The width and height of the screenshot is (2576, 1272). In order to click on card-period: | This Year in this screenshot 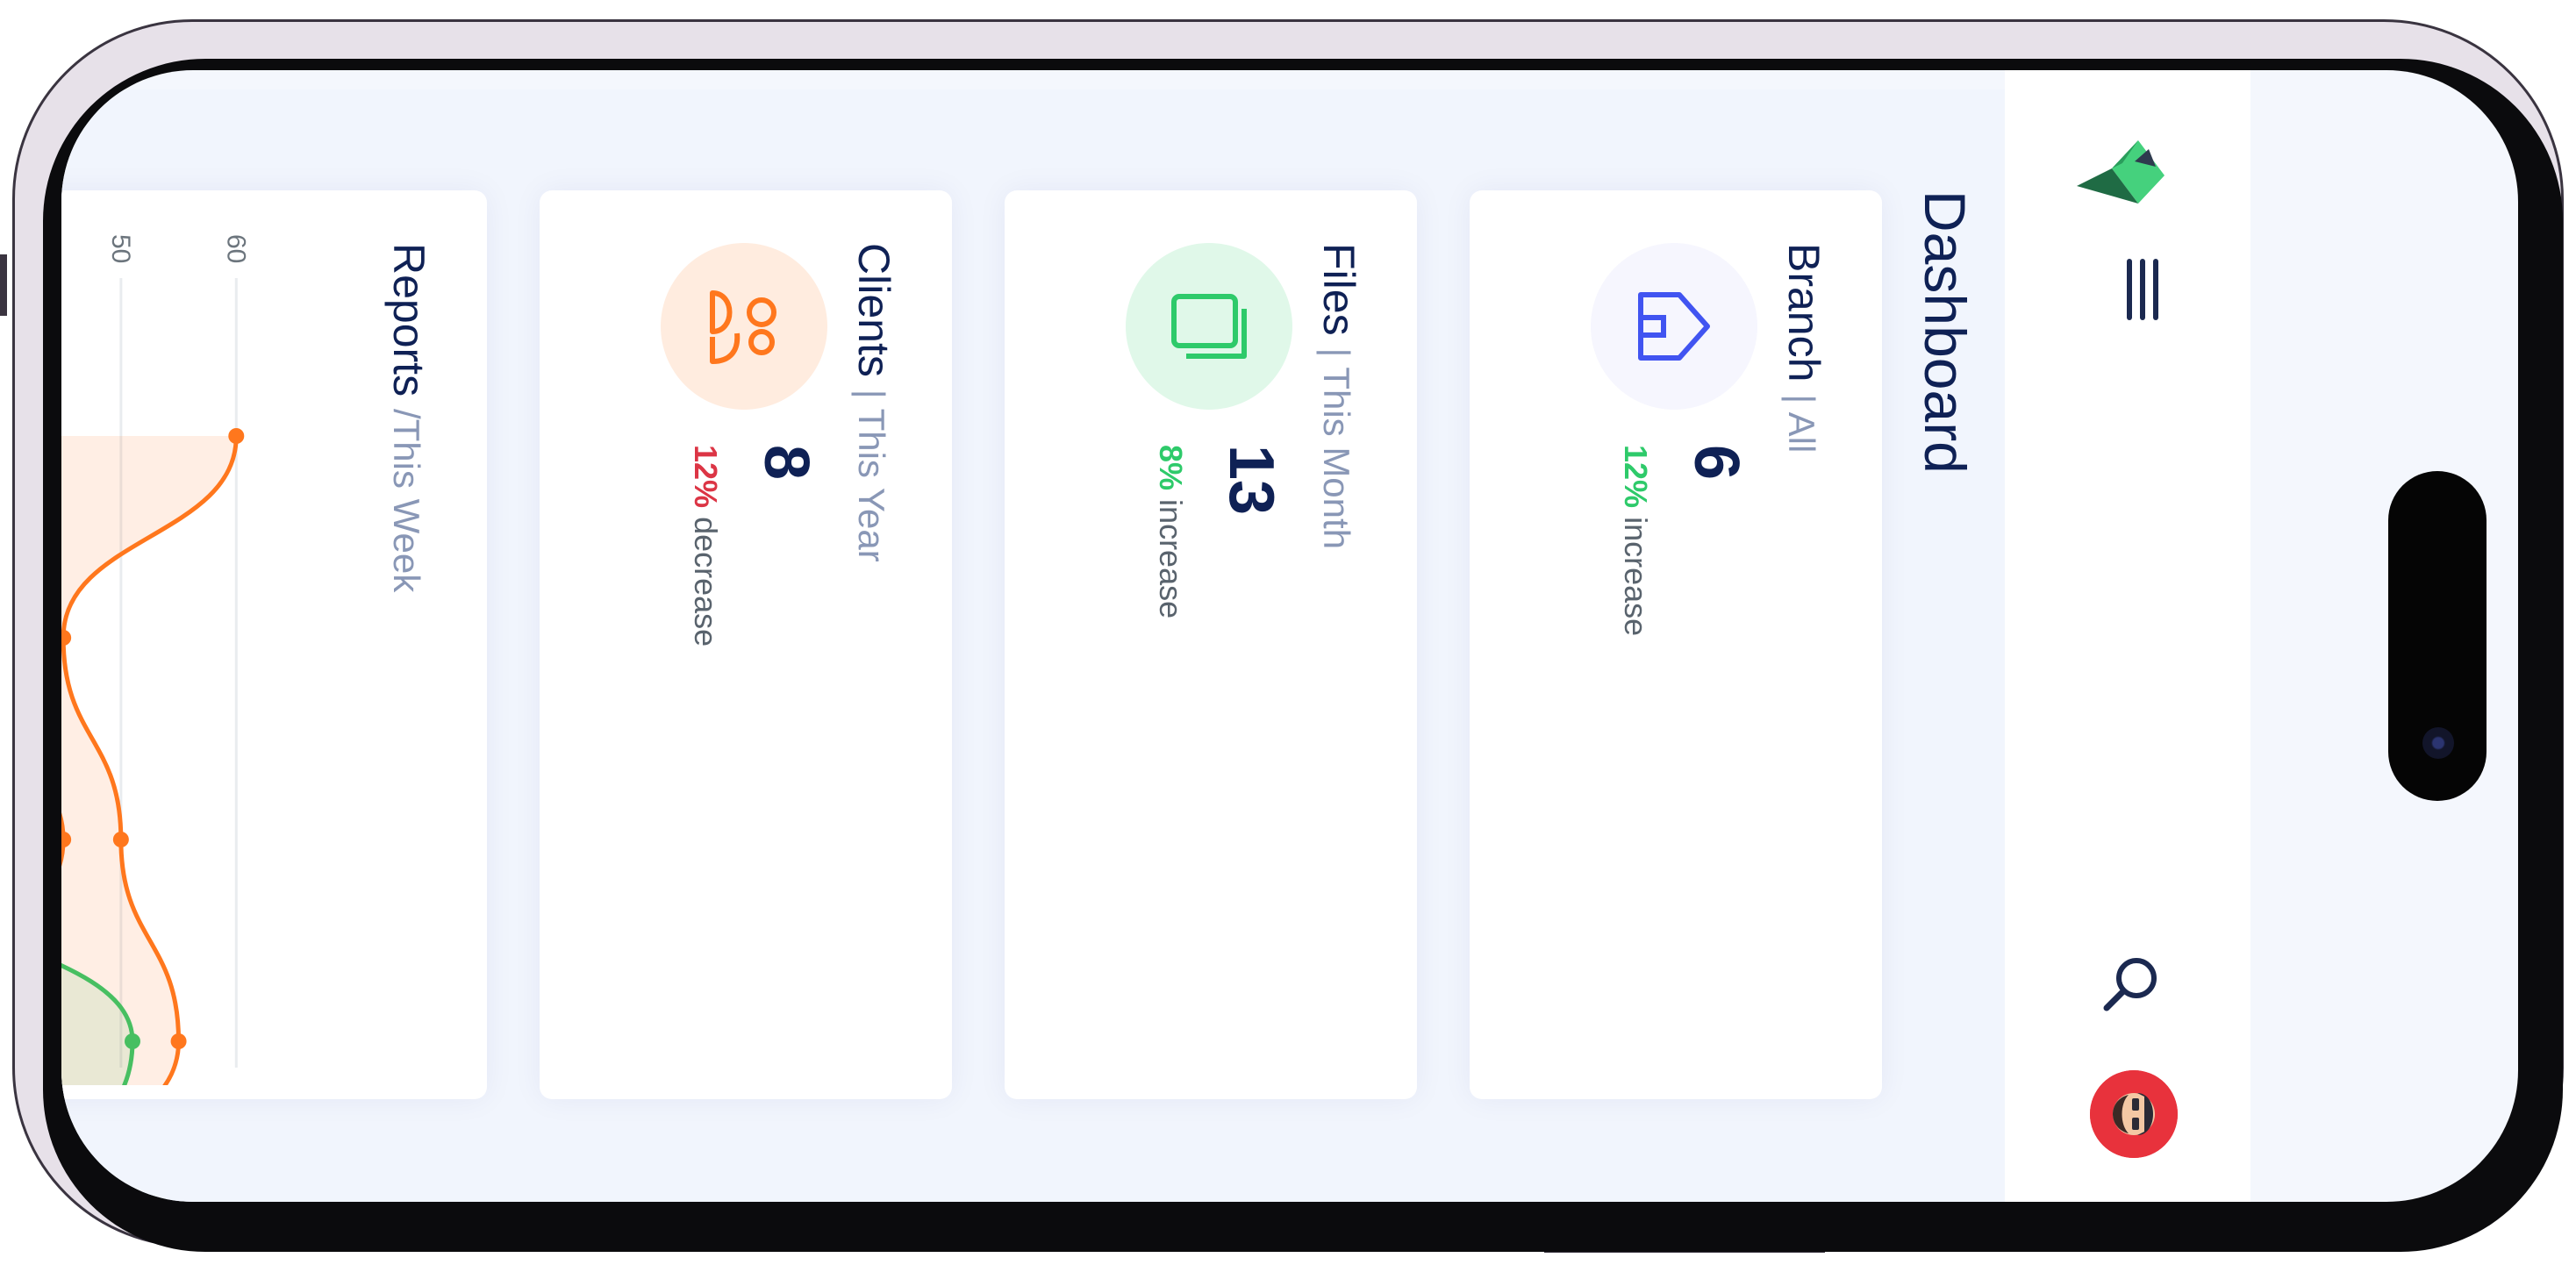, I will do `click(871, 475)`.